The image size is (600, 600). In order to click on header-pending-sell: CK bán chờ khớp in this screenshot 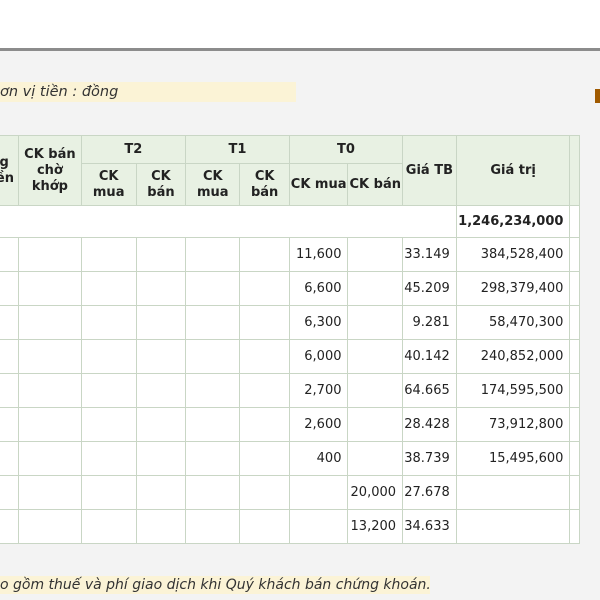, I will do `click(50, 170)`.